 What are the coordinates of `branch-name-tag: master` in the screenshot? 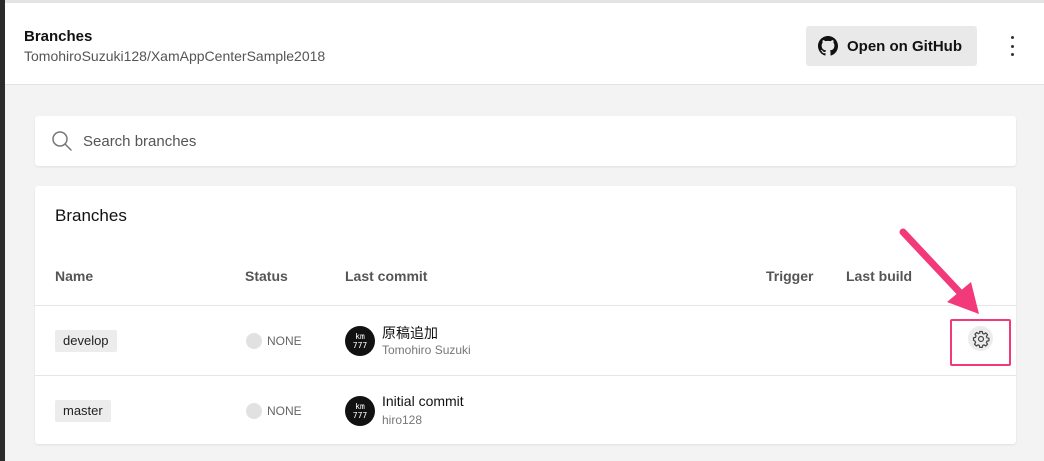 It's located at (83, 411).